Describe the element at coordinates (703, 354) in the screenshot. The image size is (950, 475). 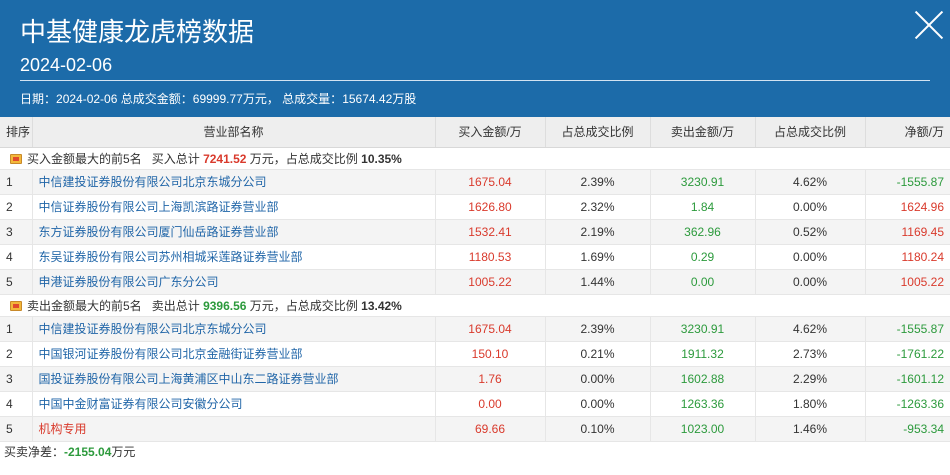
I see `sell-amount-cell: 1911.32` at that location.